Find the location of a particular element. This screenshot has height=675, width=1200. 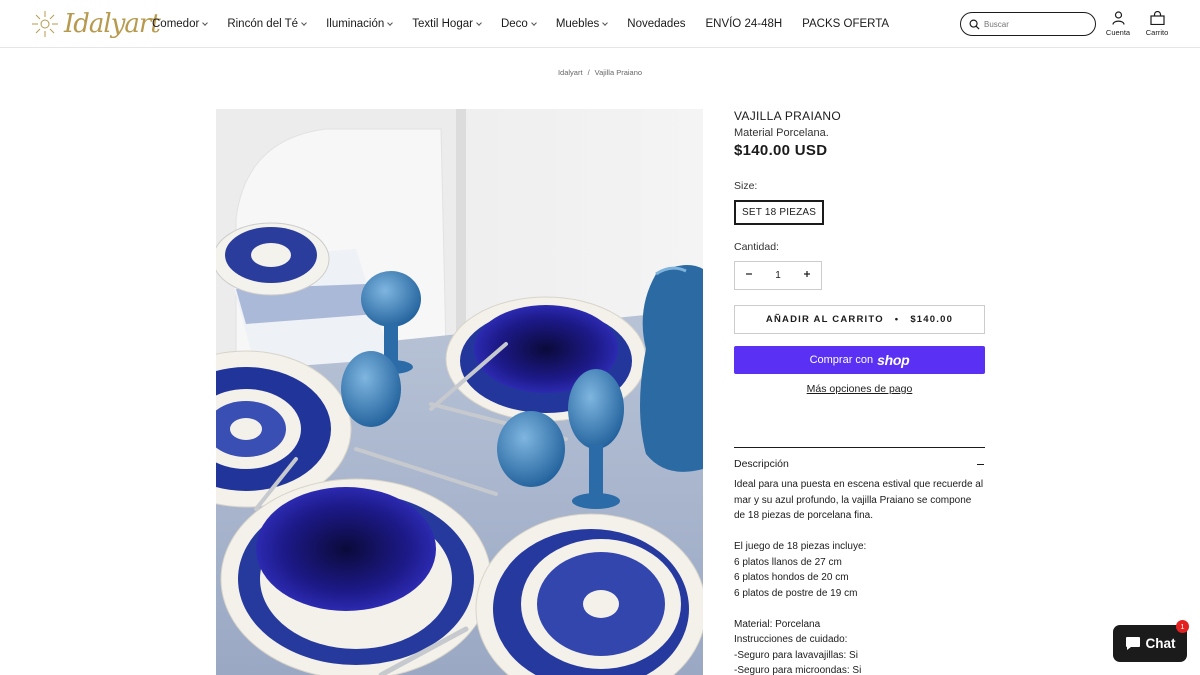

chat-button: Chat is located at coordinates (1150, 643).